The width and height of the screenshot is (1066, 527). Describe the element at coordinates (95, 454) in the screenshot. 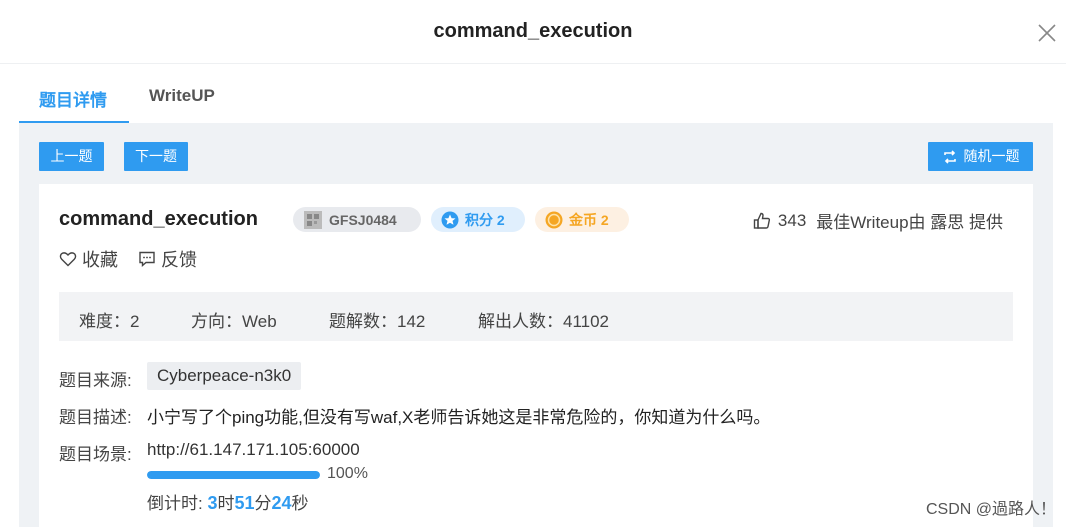

I see `scene-label: 题目场景:` at that location.